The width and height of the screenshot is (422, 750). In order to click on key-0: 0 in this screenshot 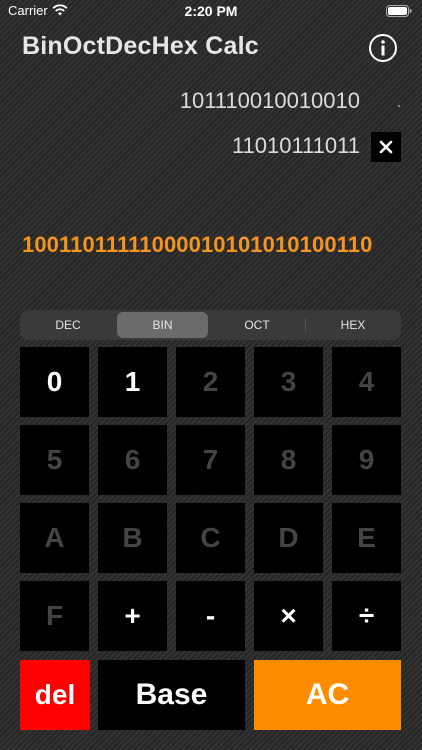, I will do `click(54, 382)`.